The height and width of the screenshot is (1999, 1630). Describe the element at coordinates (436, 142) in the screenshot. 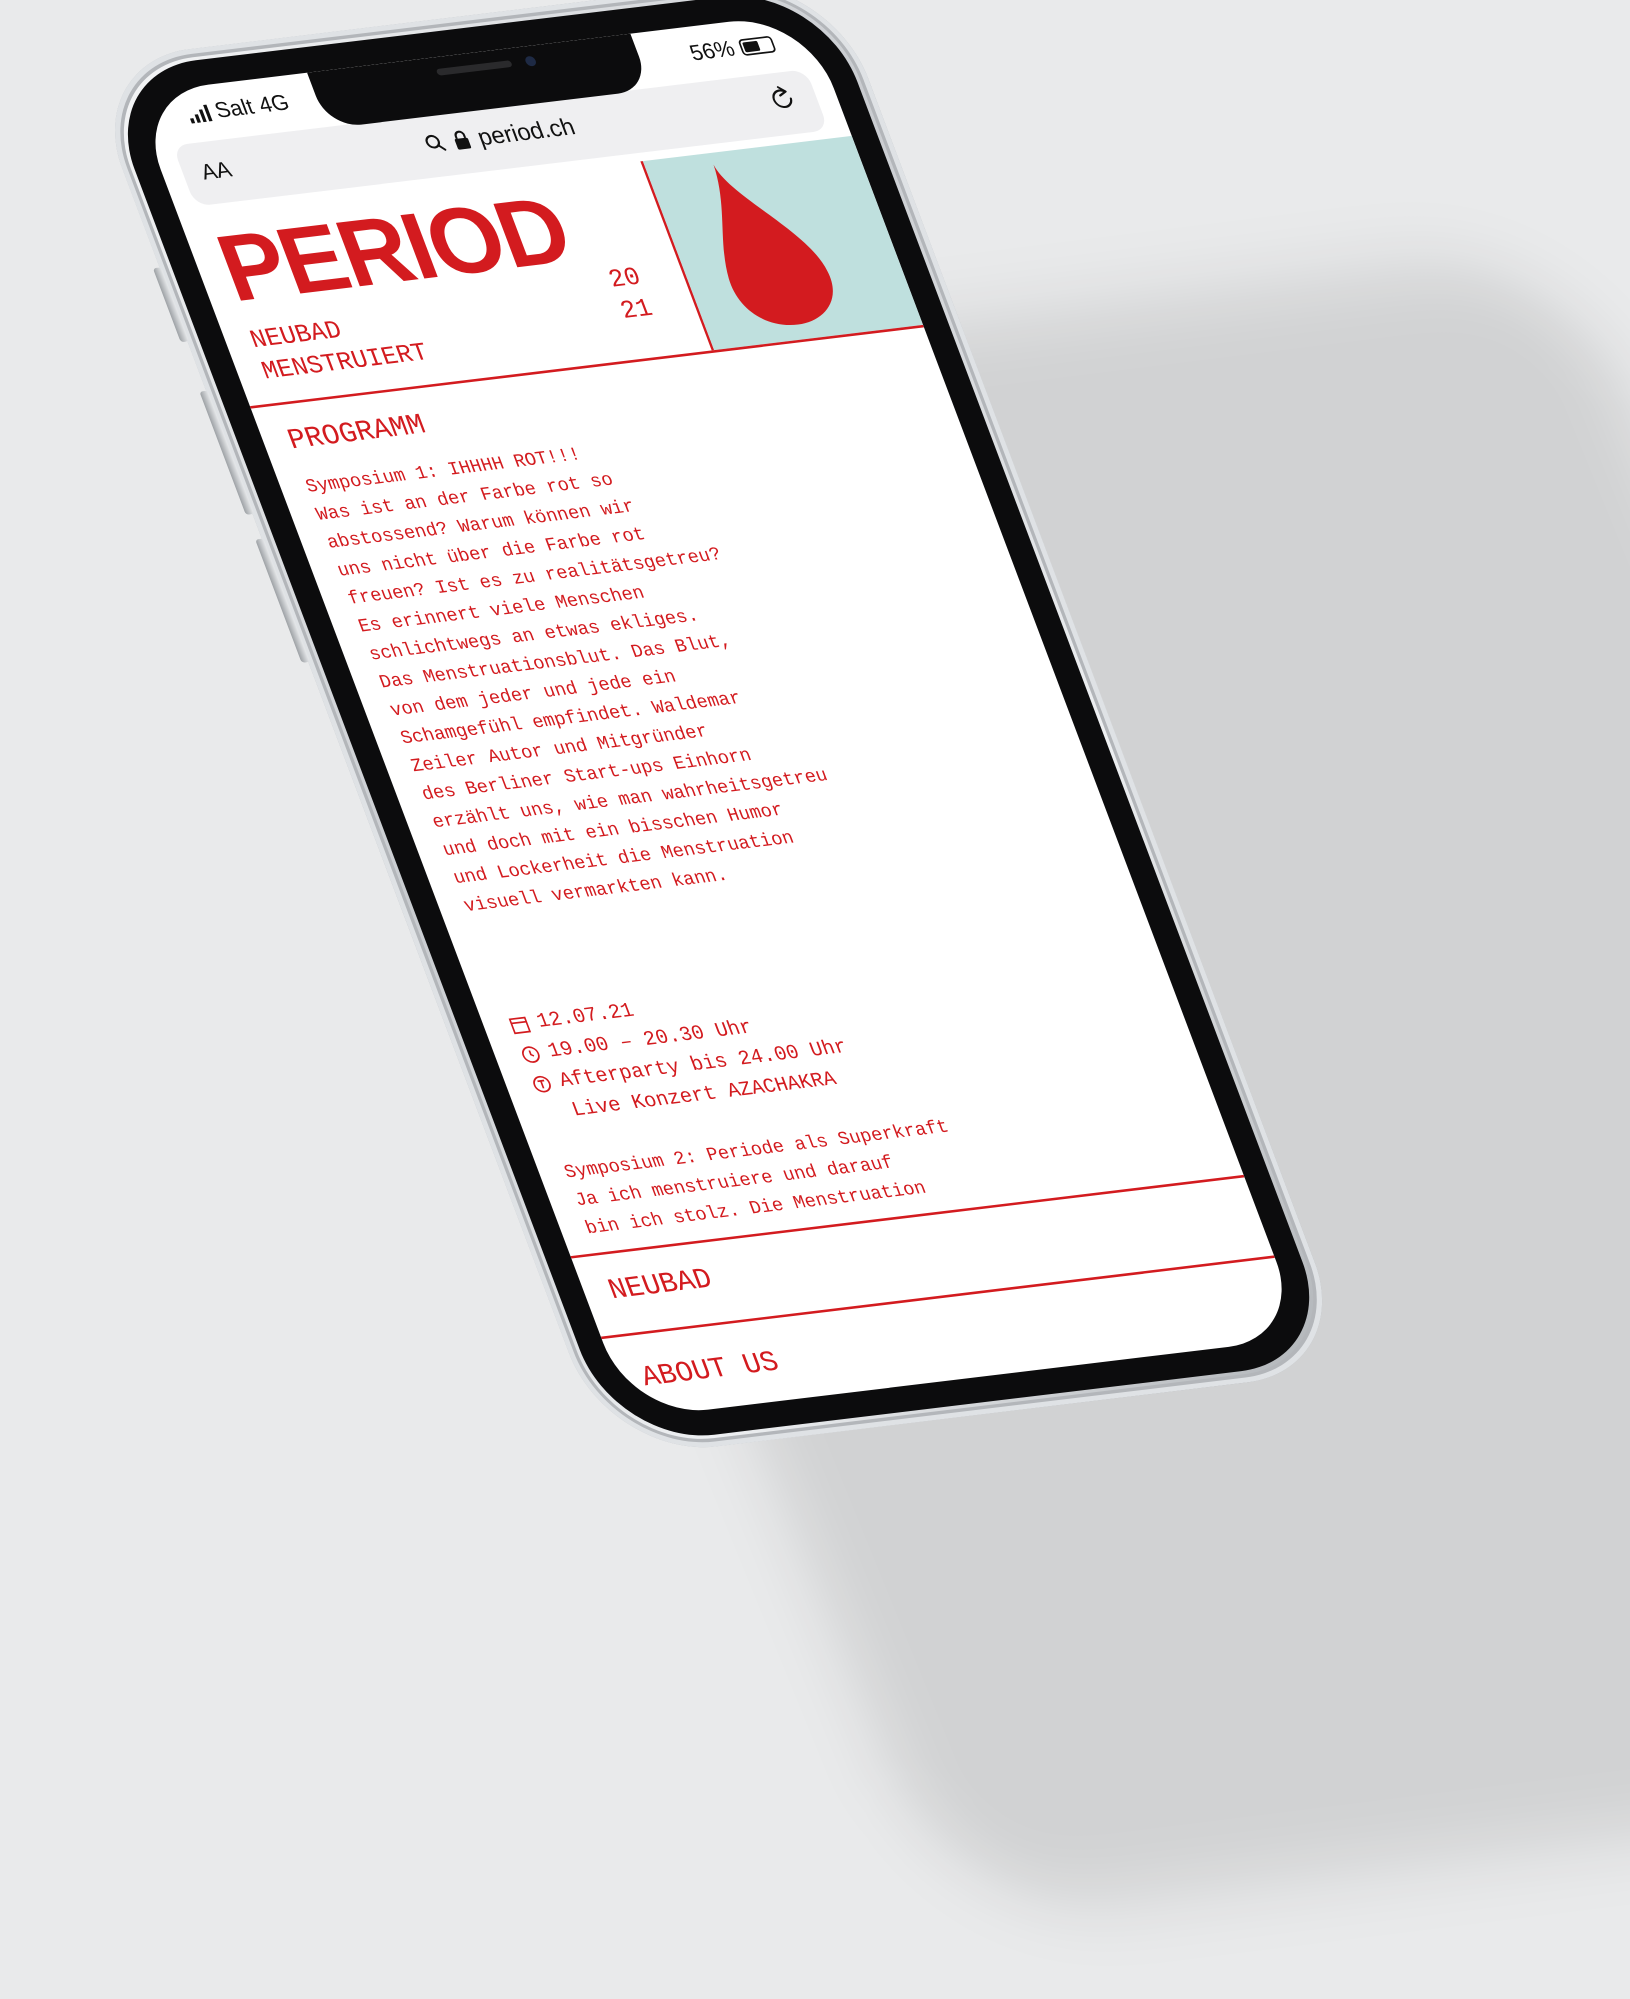

I see `search-icon` at that location.